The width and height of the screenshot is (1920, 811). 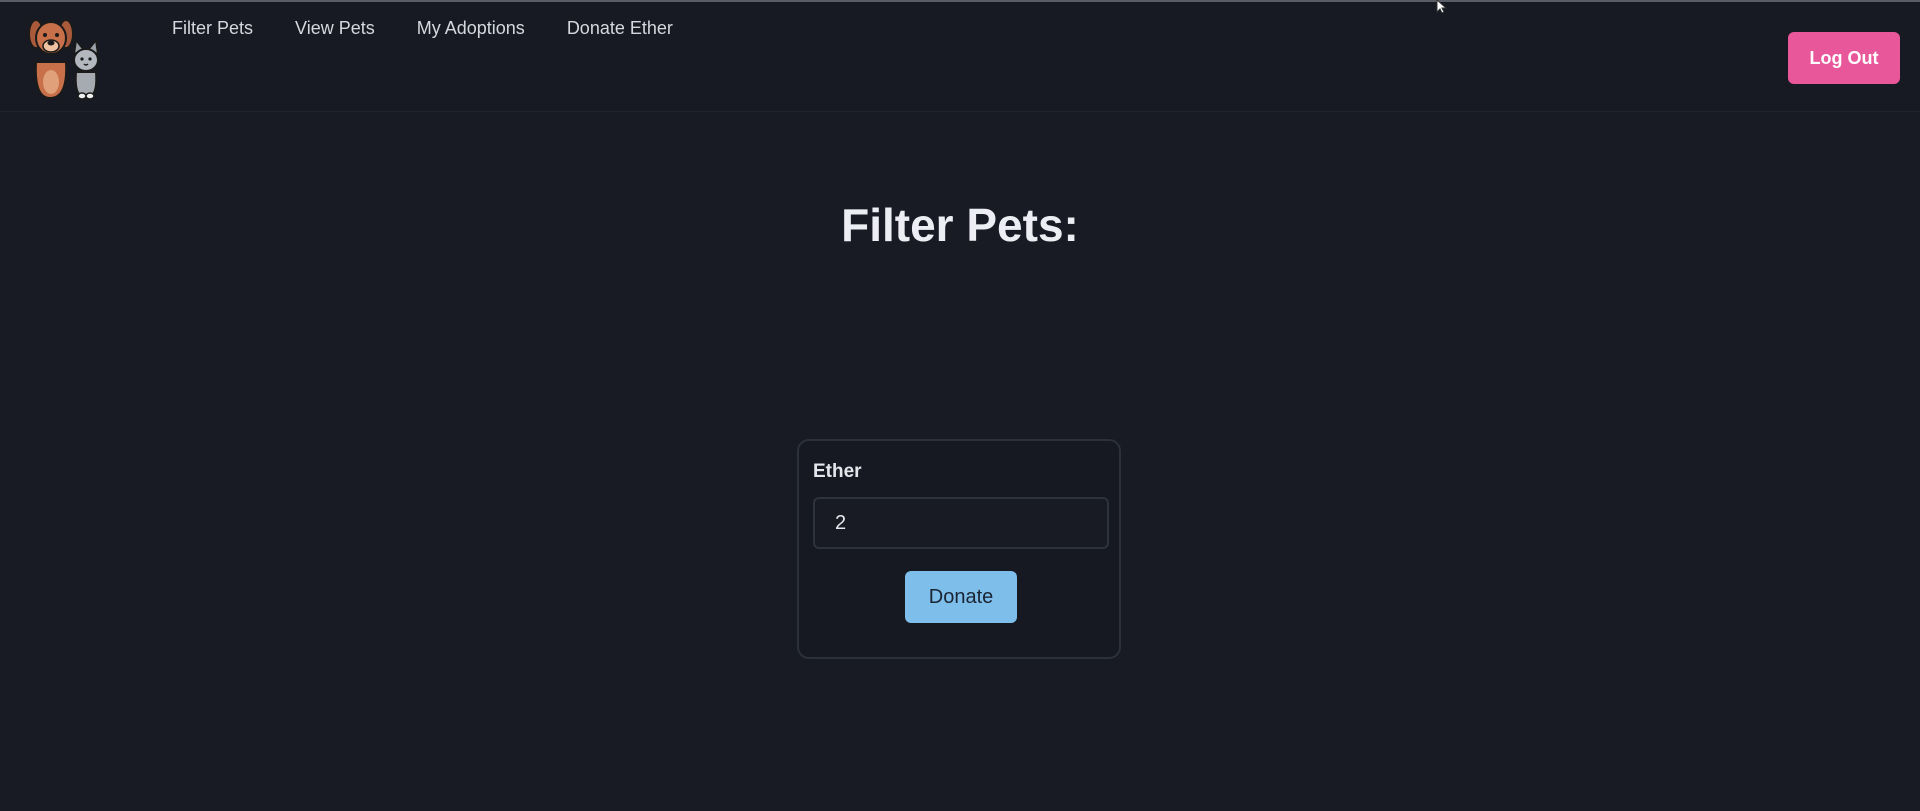 I want to click on nav-link-filter-pets: Filter Pets, so click(x=212, y=28).